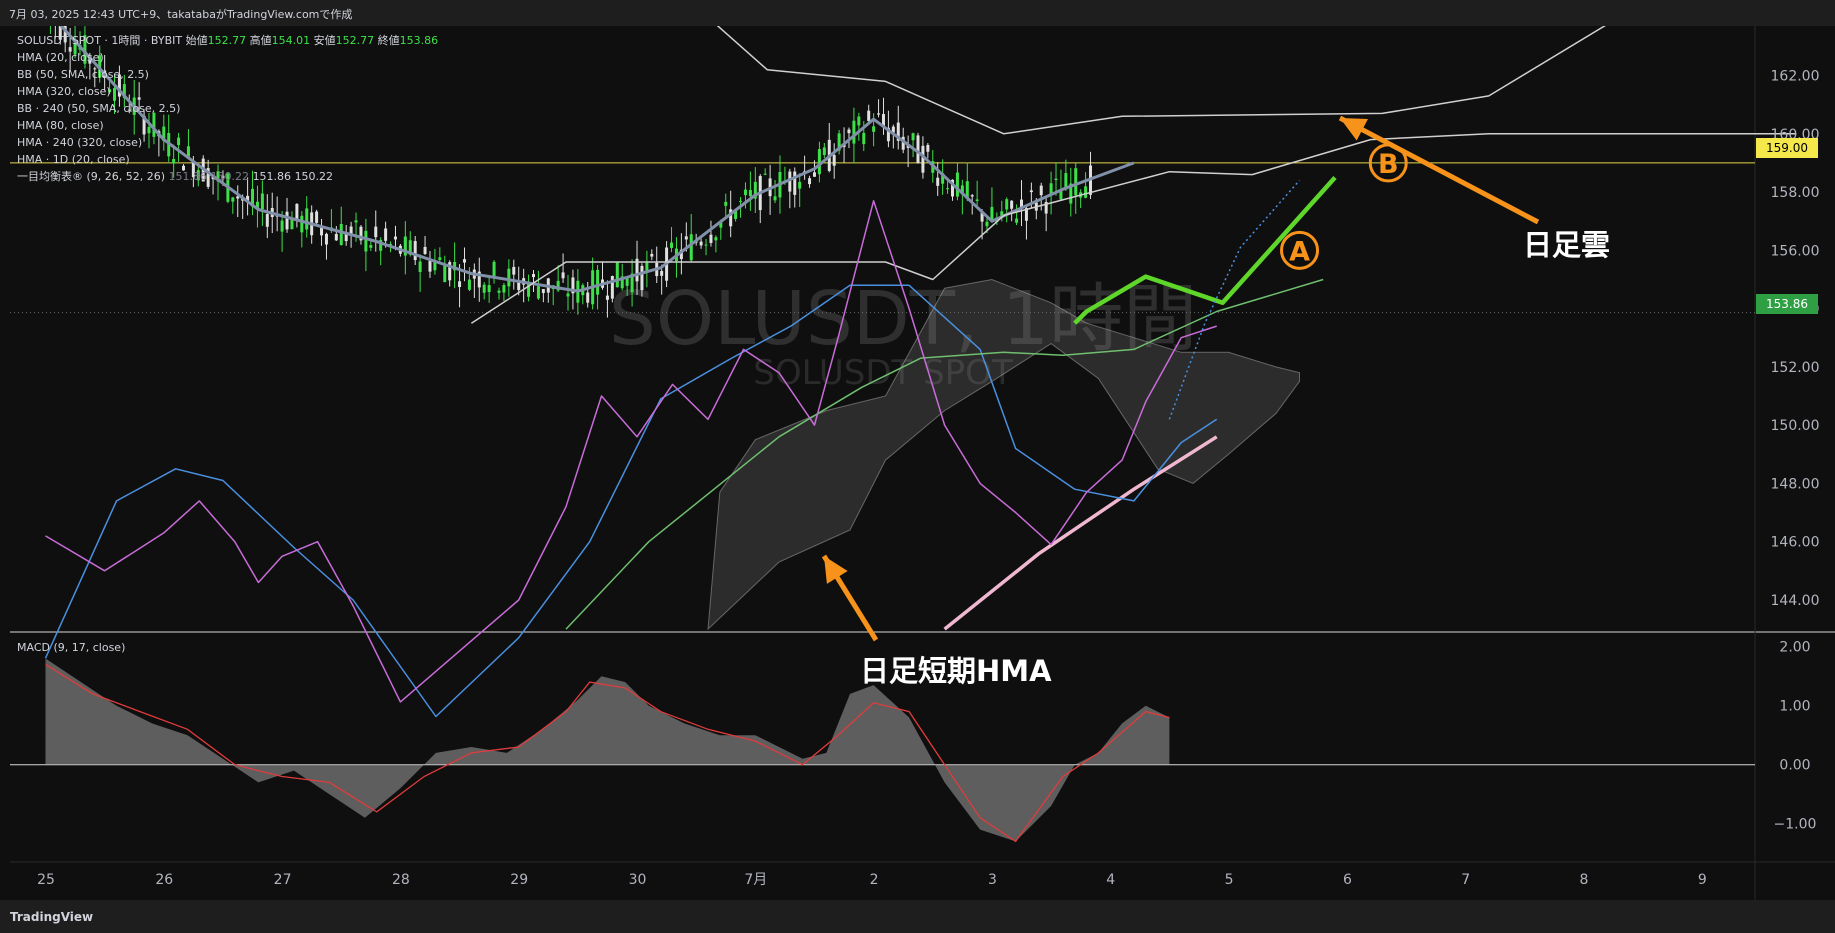 This screenshot has width=1835, height=933. I want to click on price-tick: 150.00, so click(1795, 426).